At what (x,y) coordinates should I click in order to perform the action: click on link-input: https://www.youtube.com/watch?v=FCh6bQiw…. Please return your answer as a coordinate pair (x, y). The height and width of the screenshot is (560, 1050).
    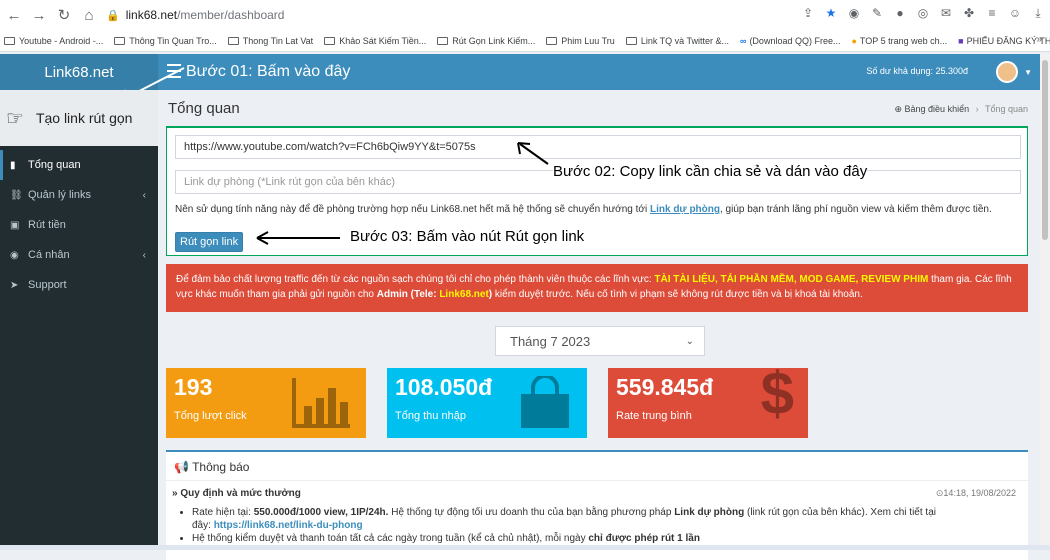
    Looking at the image, I should click on (598, 147).